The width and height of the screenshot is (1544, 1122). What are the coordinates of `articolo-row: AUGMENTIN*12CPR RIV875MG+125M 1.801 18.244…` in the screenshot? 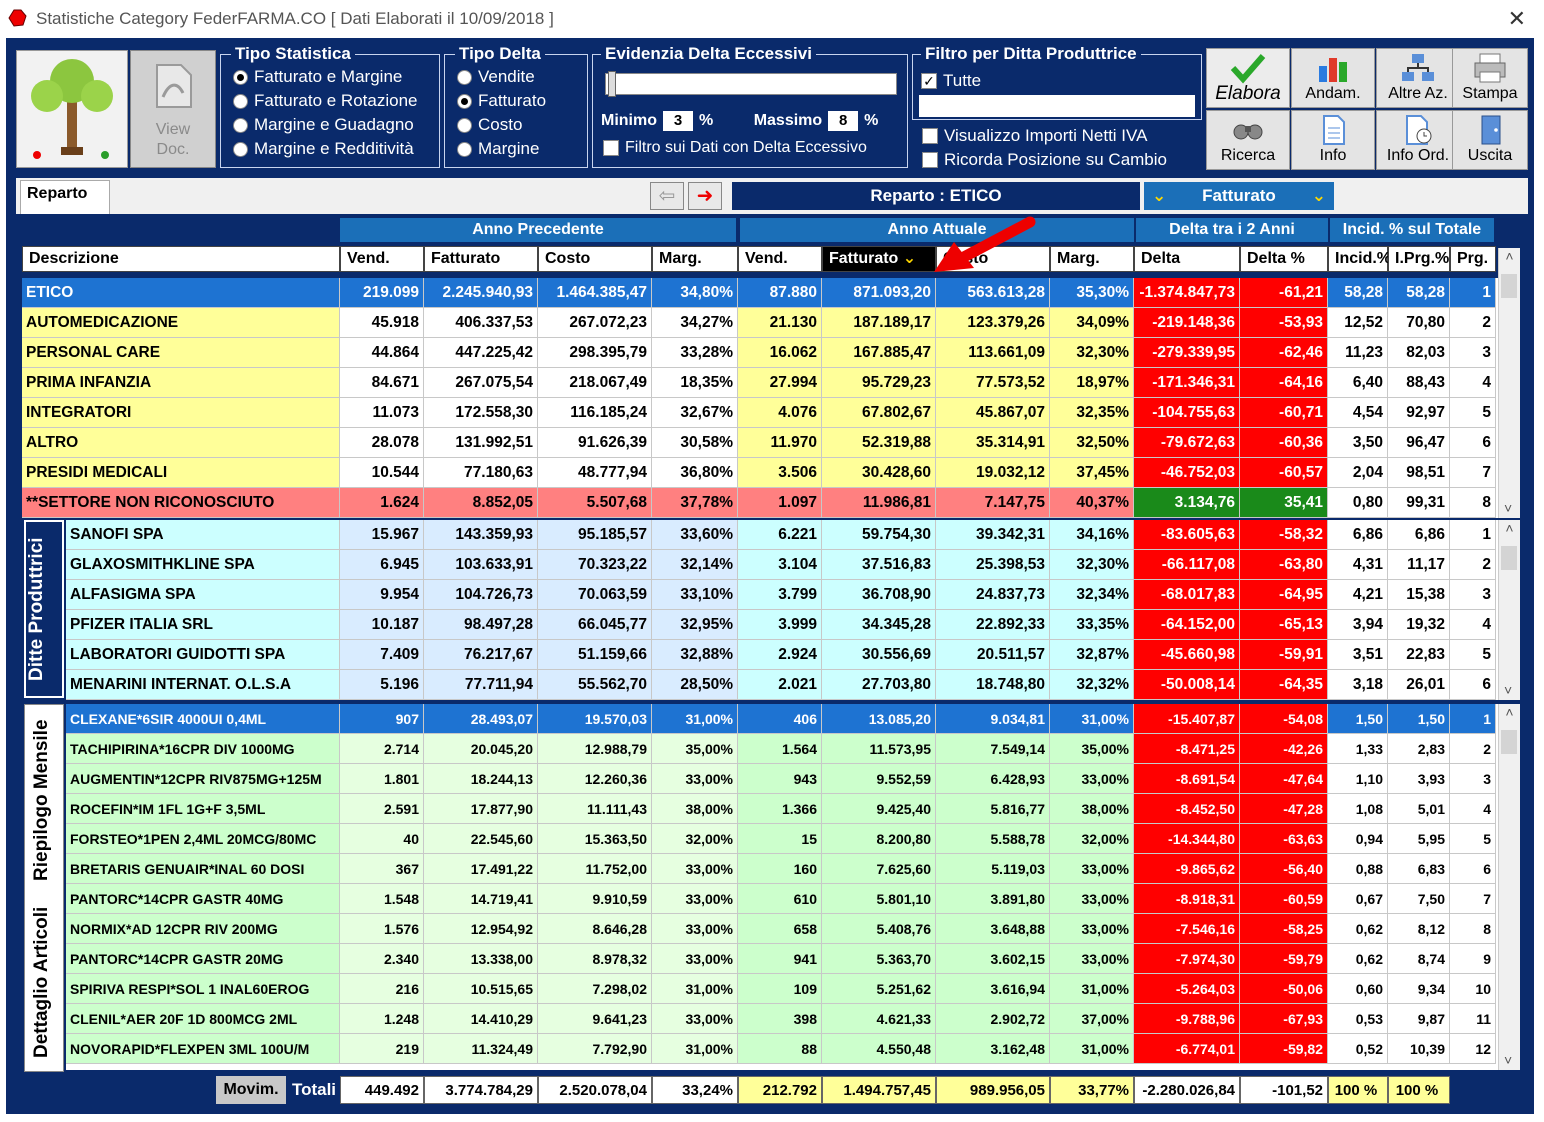 It's located at (782, 779).